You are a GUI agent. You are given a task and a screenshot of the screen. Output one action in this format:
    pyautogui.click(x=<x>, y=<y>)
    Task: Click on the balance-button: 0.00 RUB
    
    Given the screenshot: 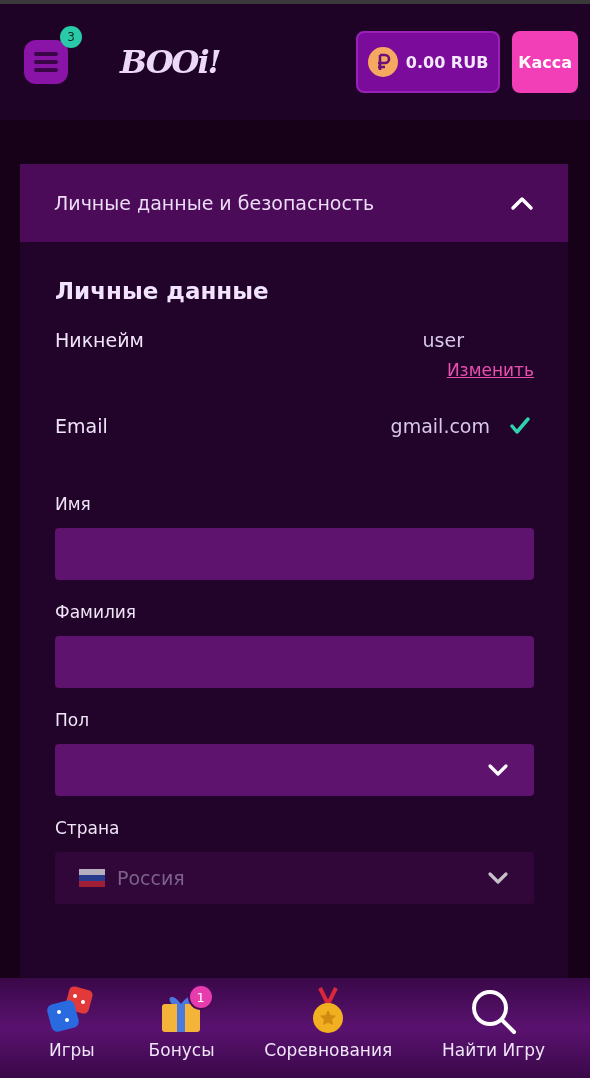 What is the action you would take?
    pyautogui.click(x=428, y=62)
    